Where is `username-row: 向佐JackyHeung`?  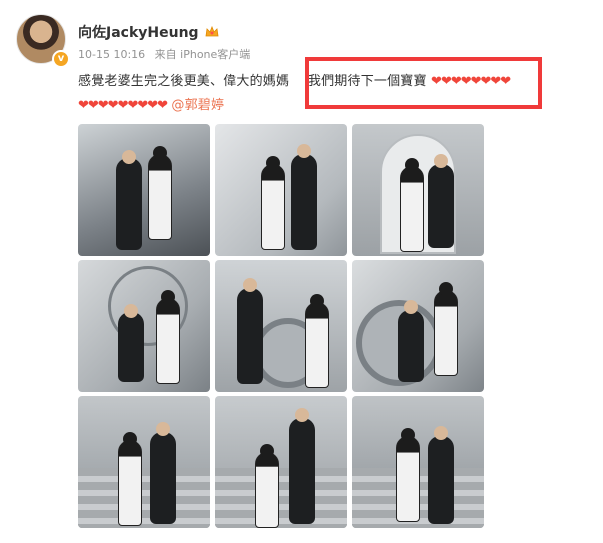
username-row: 向佐JackyHeung is located at coordinates (148, 32).